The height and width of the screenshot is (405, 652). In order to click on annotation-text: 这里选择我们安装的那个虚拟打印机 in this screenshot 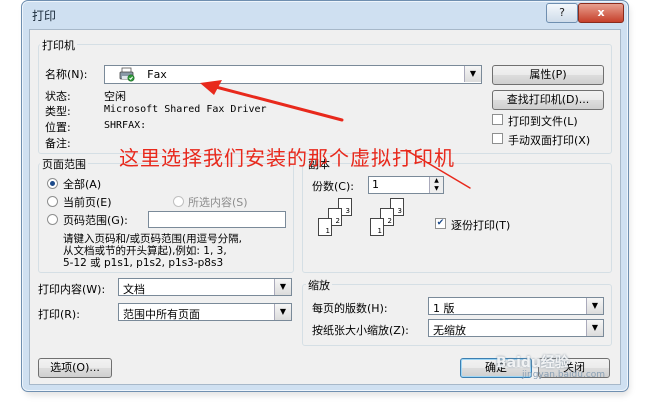, I will do `click(287, 158)`.